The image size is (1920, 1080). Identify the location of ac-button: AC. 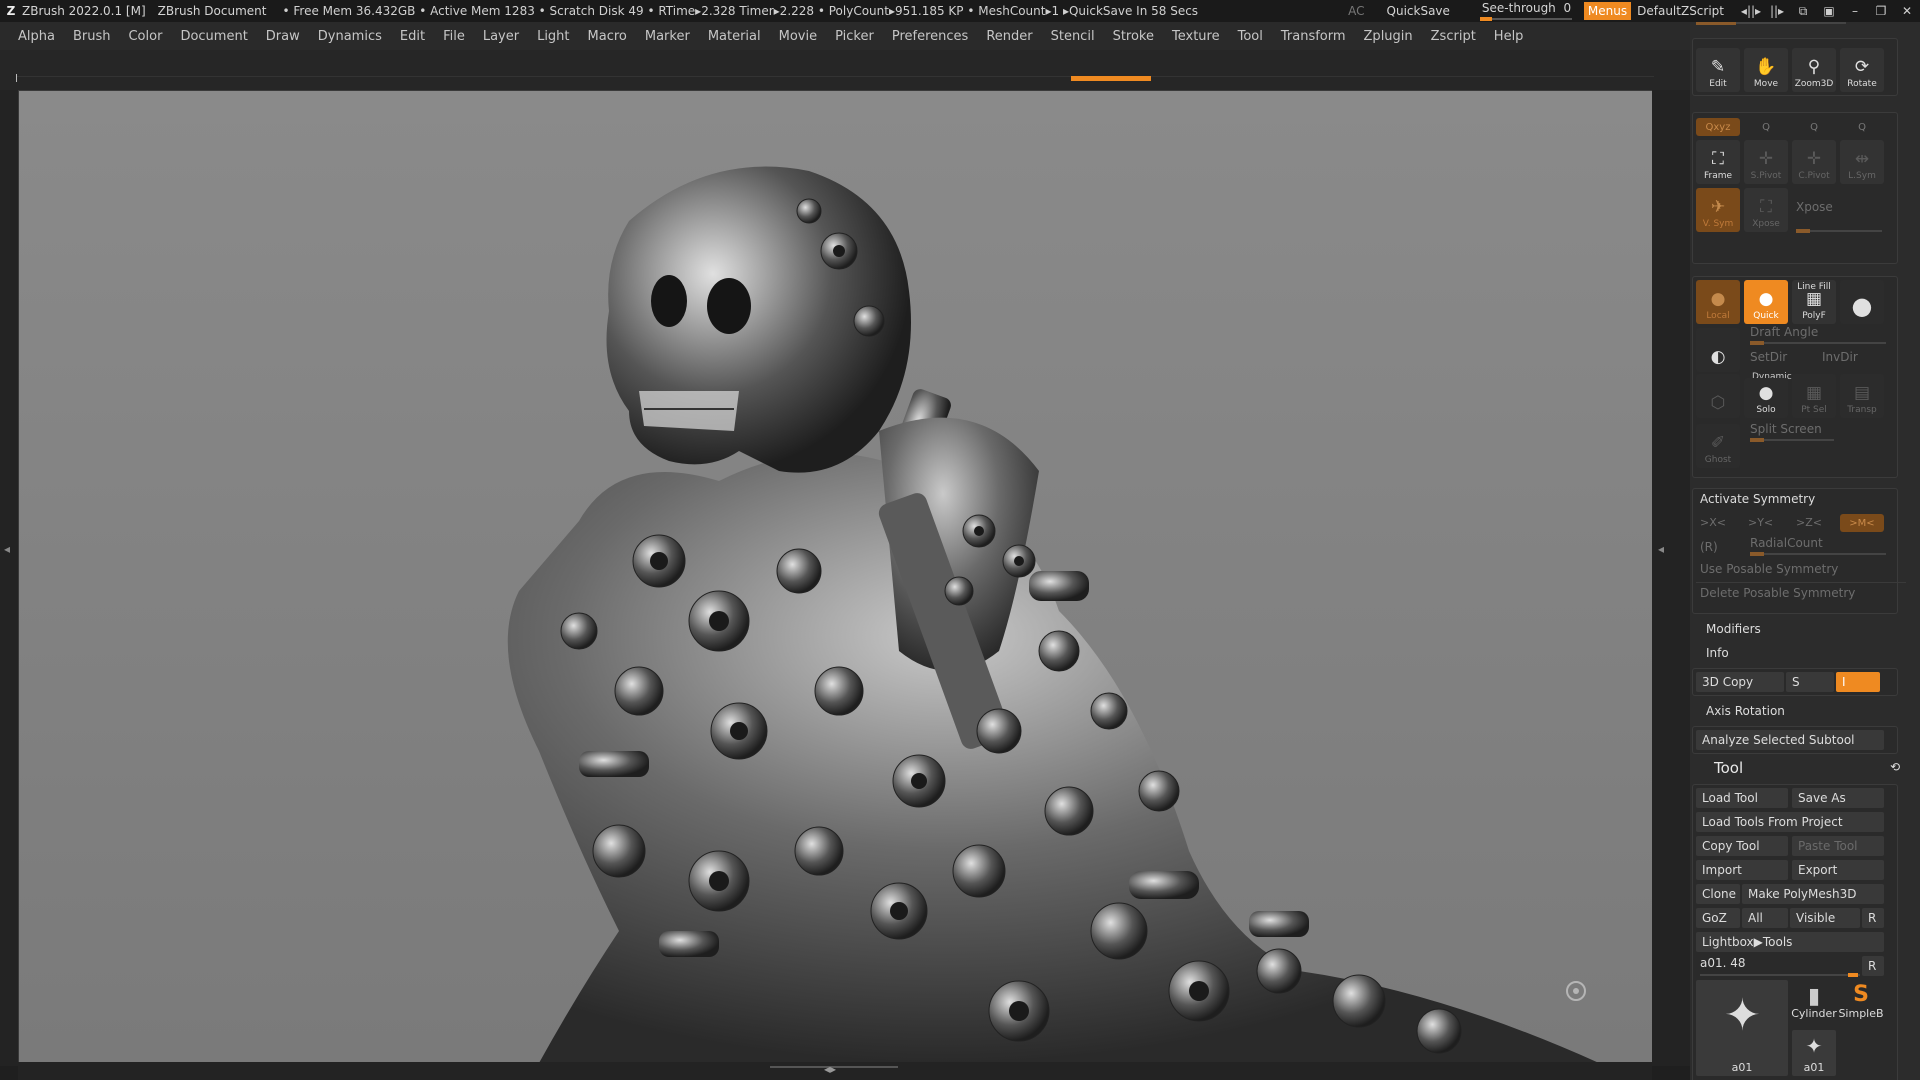
(1356, 11).